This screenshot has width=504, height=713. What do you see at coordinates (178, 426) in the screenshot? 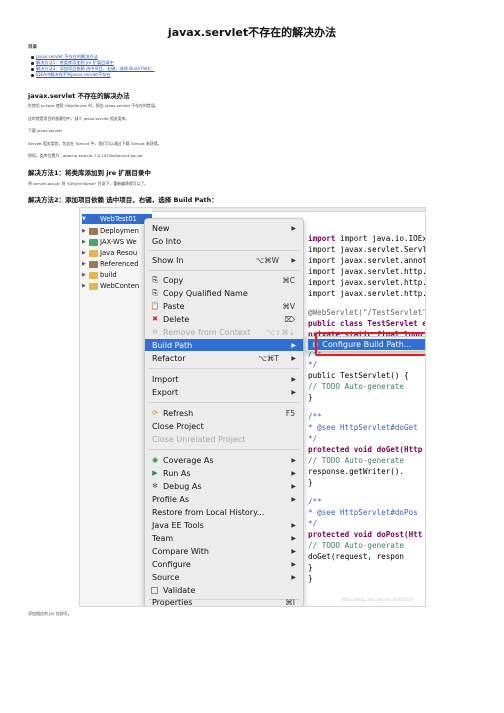
I see `menu-label: Close Project` at bounding box center [178, 426].